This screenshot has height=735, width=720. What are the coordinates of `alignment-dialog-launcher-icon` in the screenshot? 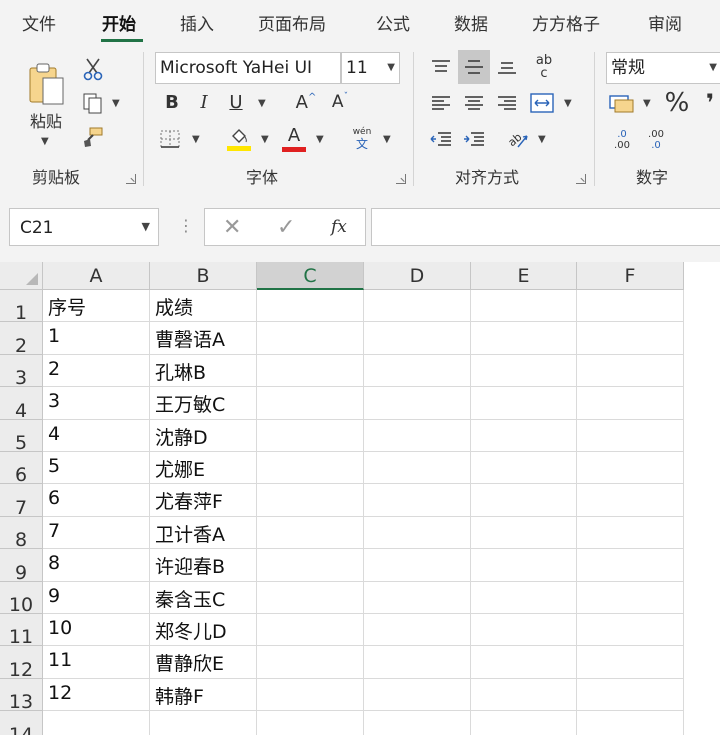 It's located at (581, 179).